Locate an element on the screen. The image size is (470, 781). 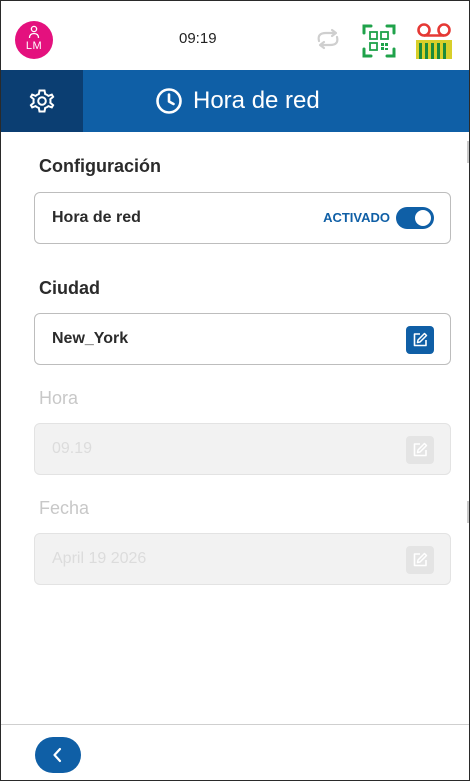
city-field: New_York is located at coordinates (242, 339).